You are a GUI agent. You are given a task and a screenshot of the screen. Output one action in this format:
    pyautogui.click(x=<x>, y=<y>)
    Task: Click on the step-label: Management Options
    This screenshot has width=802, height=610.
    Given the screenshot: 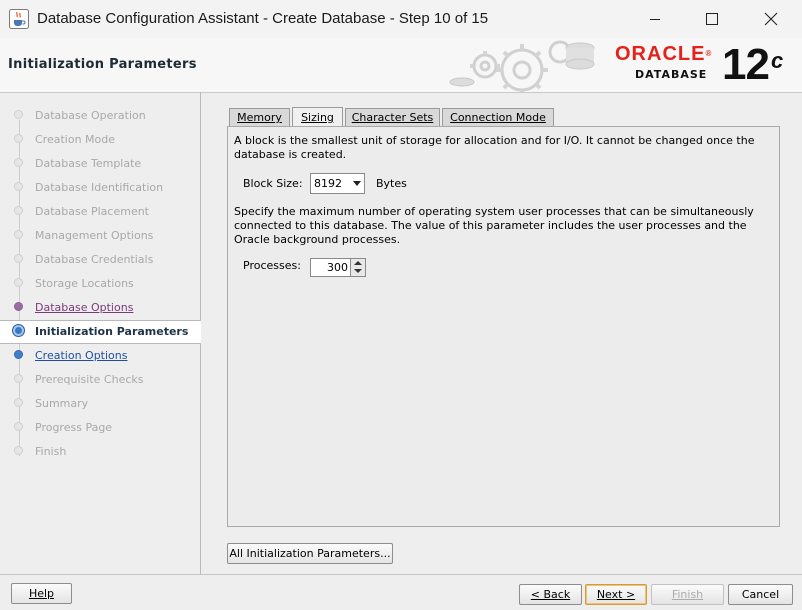 What is the action you would take?
    pyautogui.click(x=94, y=235)
    